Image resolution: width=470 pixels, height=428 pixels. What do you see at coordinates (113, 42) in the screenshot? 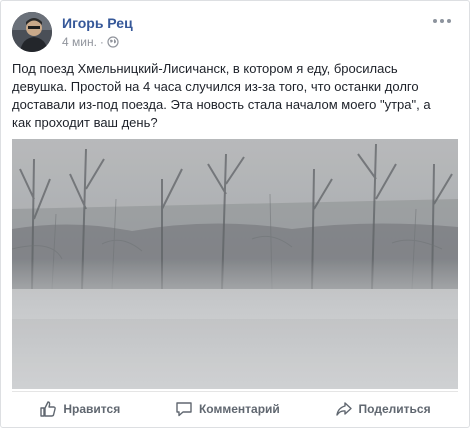
I see `globe-icon` at bounding box center [113, 42].